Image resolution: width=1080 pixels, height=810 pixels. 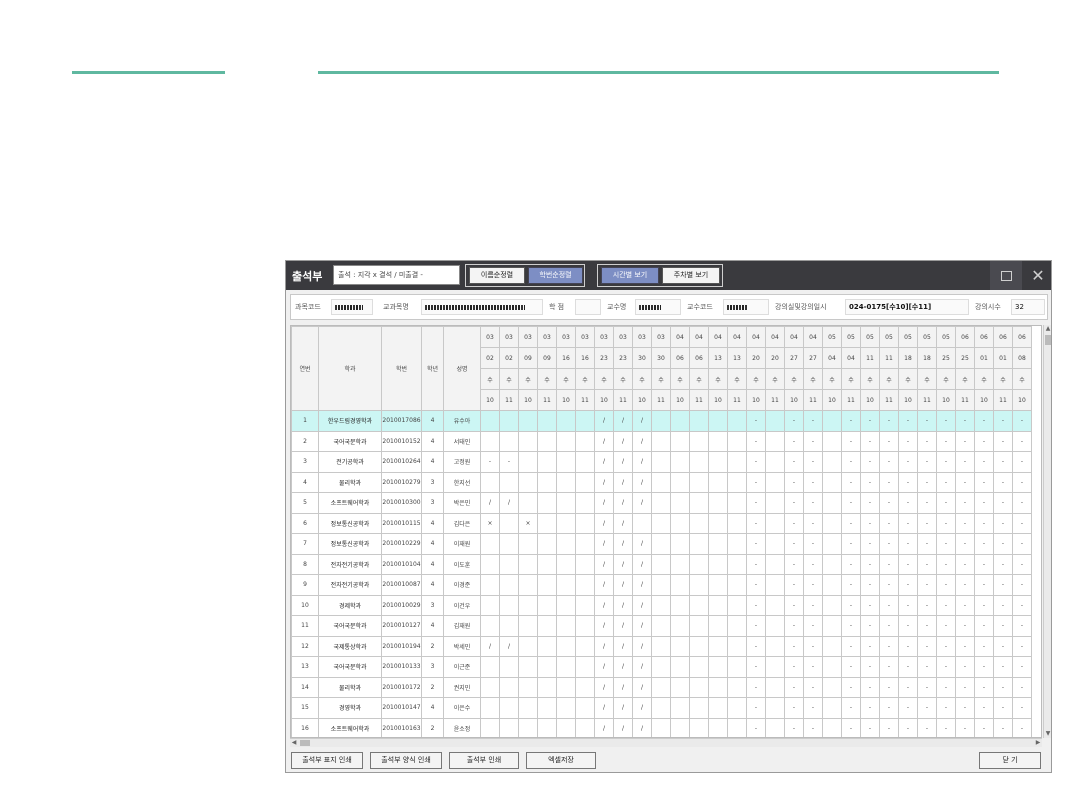 I want to click on professor-code-field, so click(x=746, y=307).